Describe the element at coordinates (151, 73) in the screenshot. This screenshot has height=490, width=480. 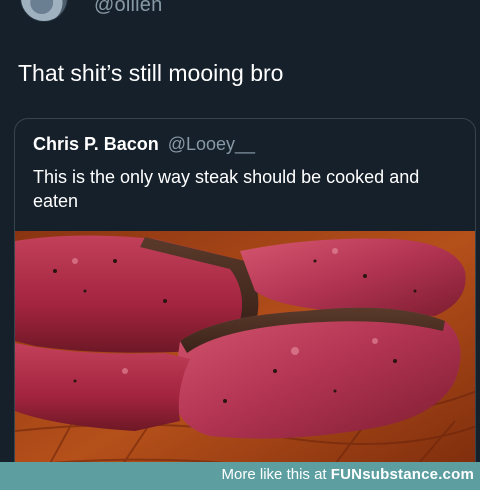
I see `tweet-text: That shit’s still mooing bro` at that location.